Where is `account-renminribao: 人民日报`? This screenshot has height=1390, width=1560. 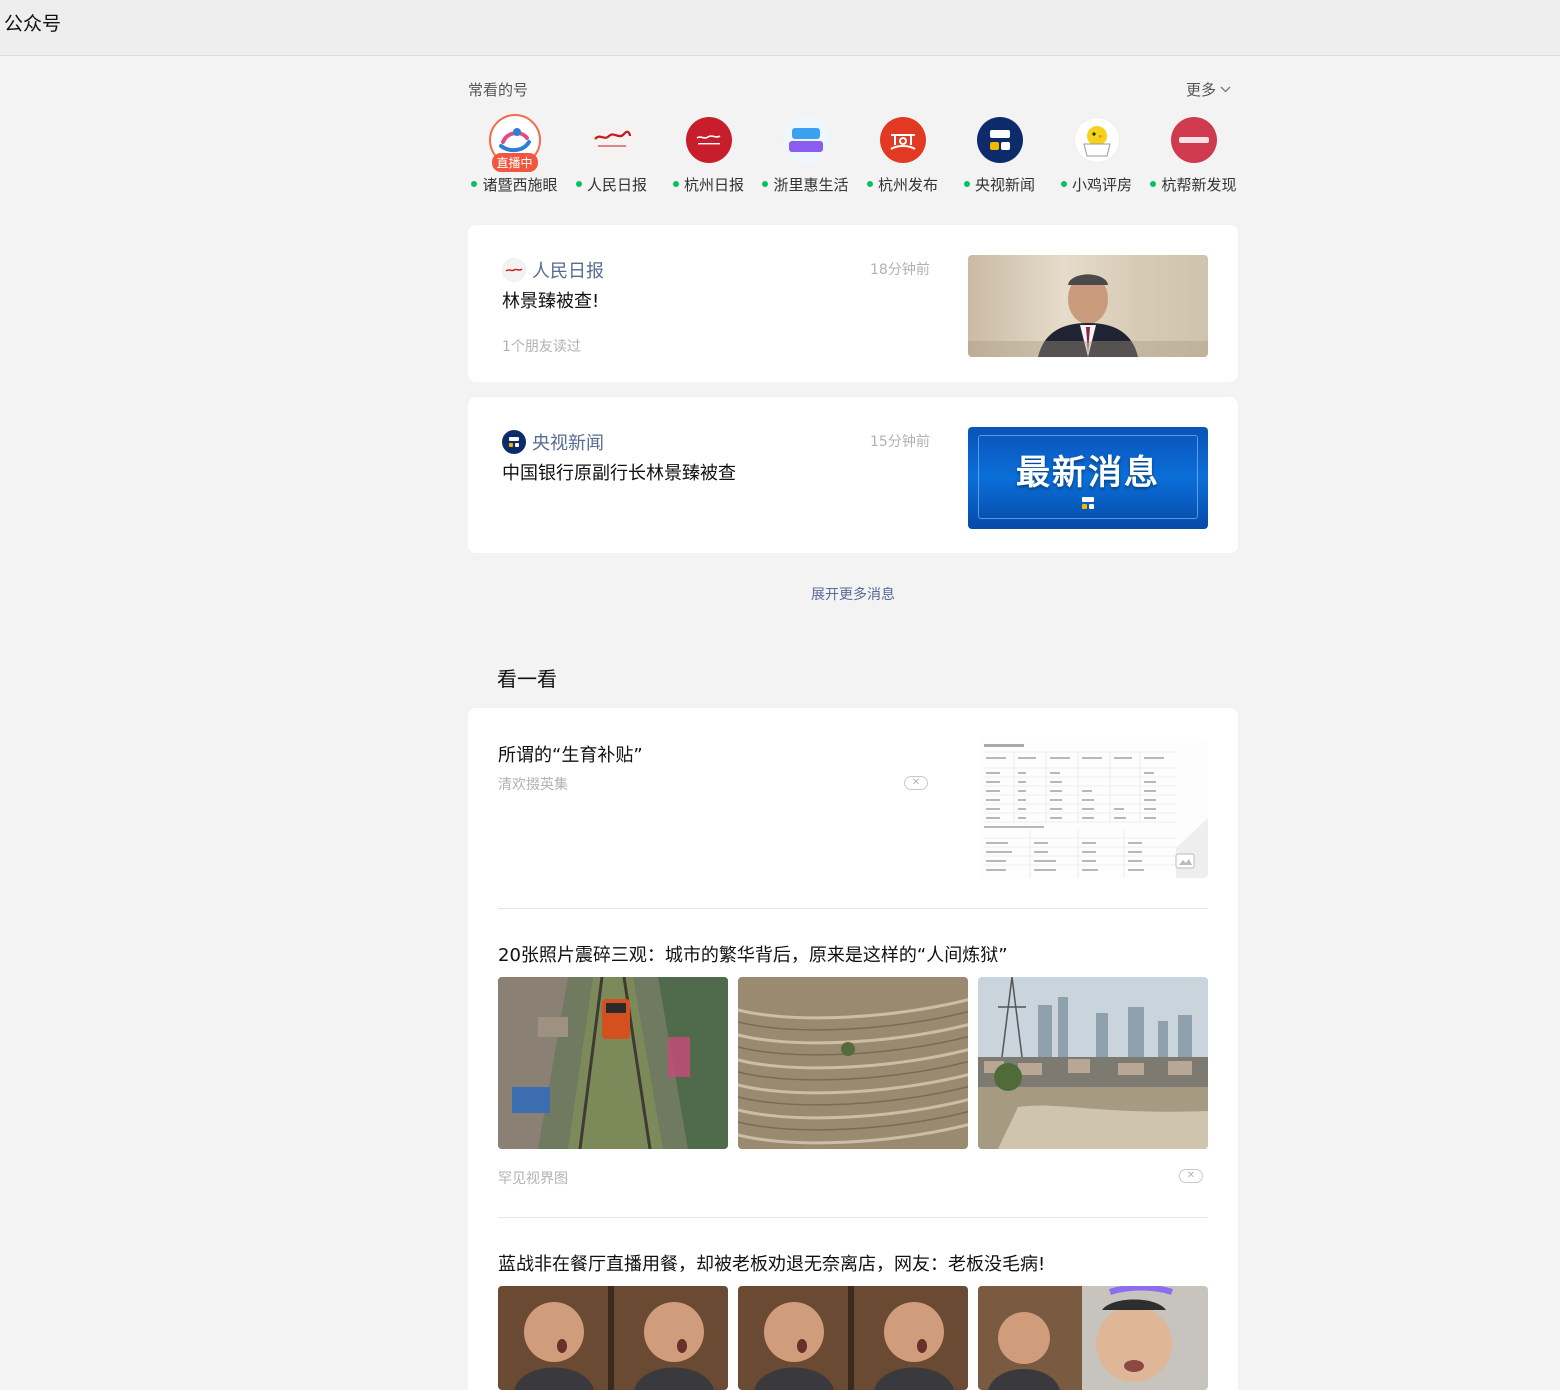 account-renminribao: 人民日报 is located at coordinates (611, 154).